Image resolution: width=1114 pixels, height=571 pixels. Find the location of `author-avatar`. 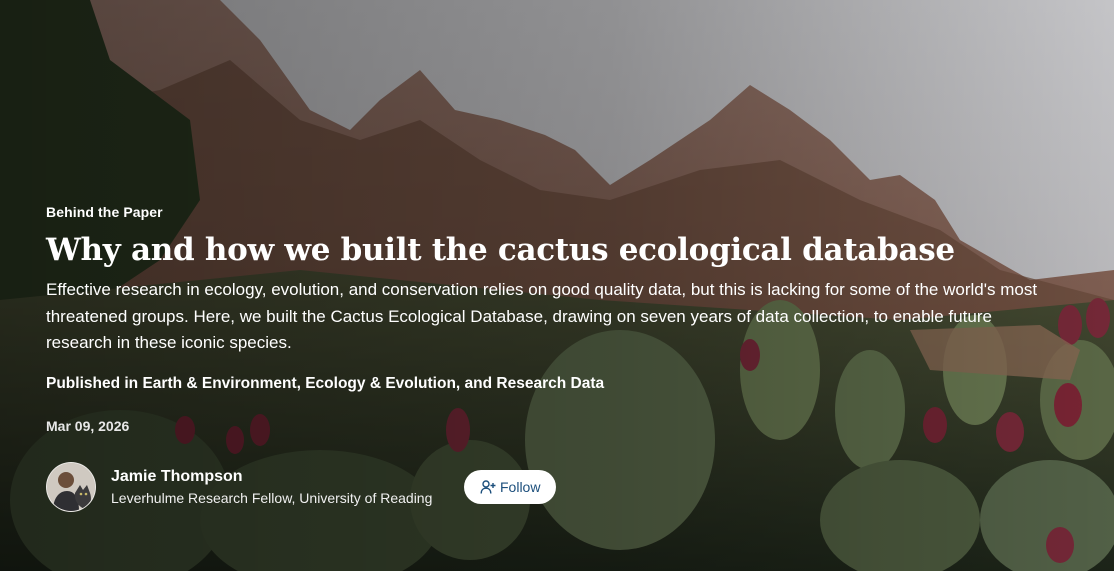

author-avatar is located at coordinates (71, 487).